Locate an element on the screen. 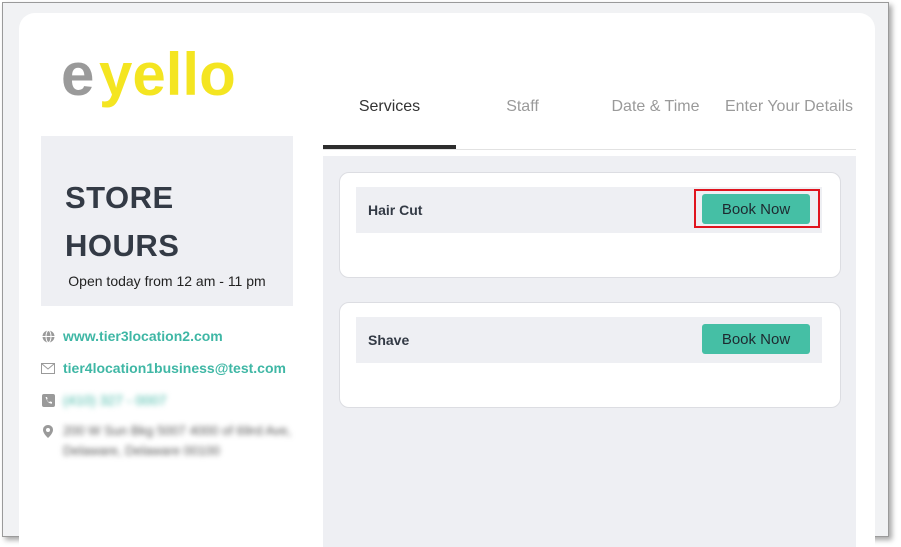 This screenshot has width=901, height=547. book-now-button-shave: Book Now is located at coordinates (756, 339).